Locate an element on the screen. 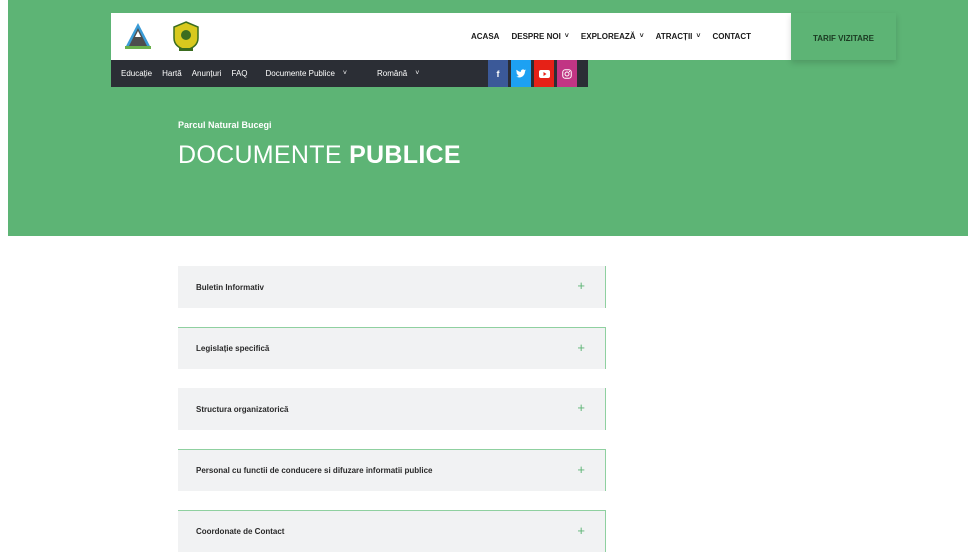 The height and width of the screenshot is (552, 968). page-title: DOCUMENTE PUBLICE is located at coordinates (319, 155).